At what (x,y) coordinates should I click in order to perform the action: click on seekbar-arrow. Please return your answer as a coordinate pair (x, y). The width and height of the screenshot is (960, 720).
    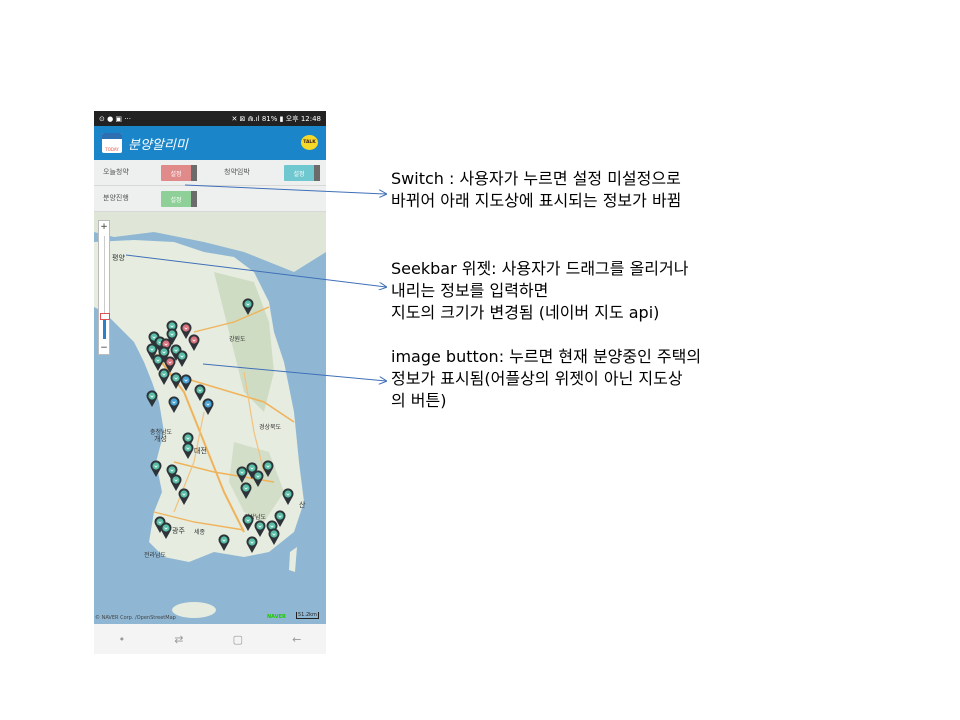
    Looking at the image, I should click on (255, 270).